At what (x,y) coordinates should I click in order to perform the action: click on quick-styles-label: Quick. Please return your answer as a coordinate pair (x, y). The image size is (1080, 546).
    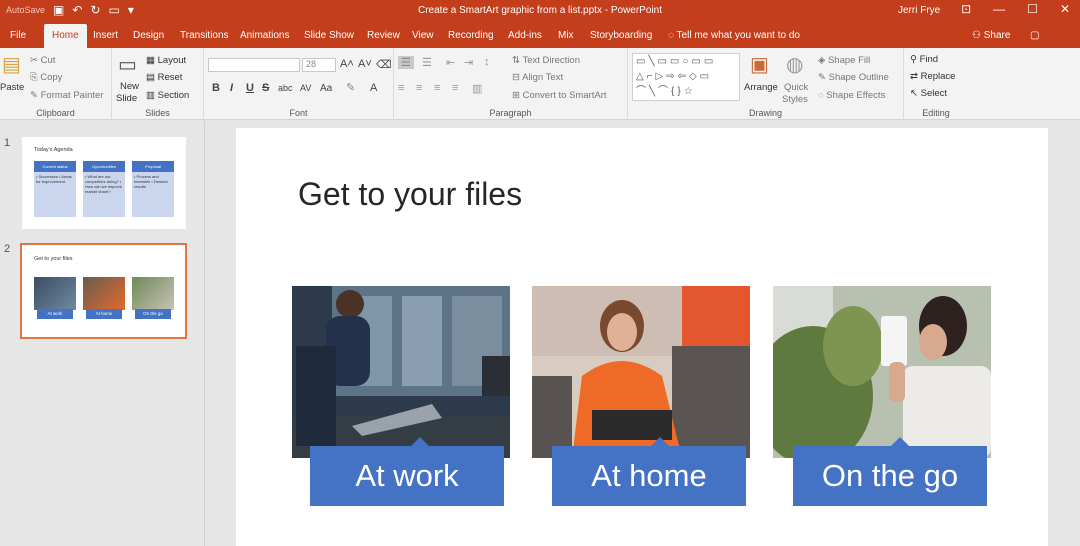
    Looking at the image, I should click on (796, 87).